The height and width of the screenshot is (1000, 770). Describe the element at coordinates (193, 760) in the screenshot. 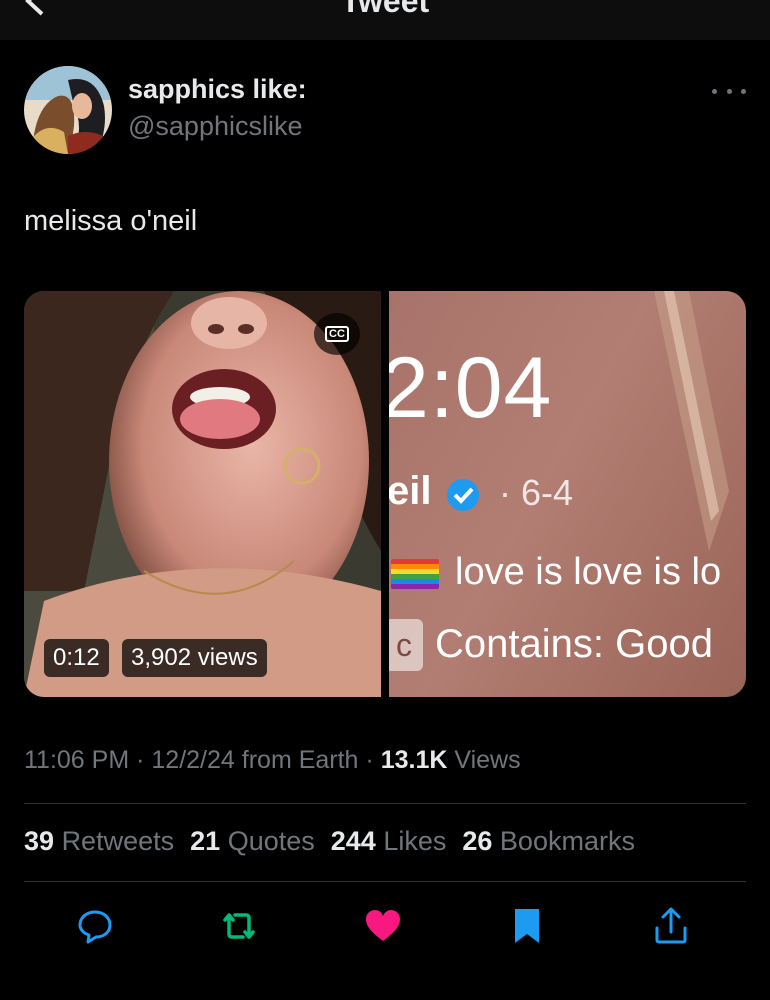

I see `tweet-date: 12/2/24` at that location.